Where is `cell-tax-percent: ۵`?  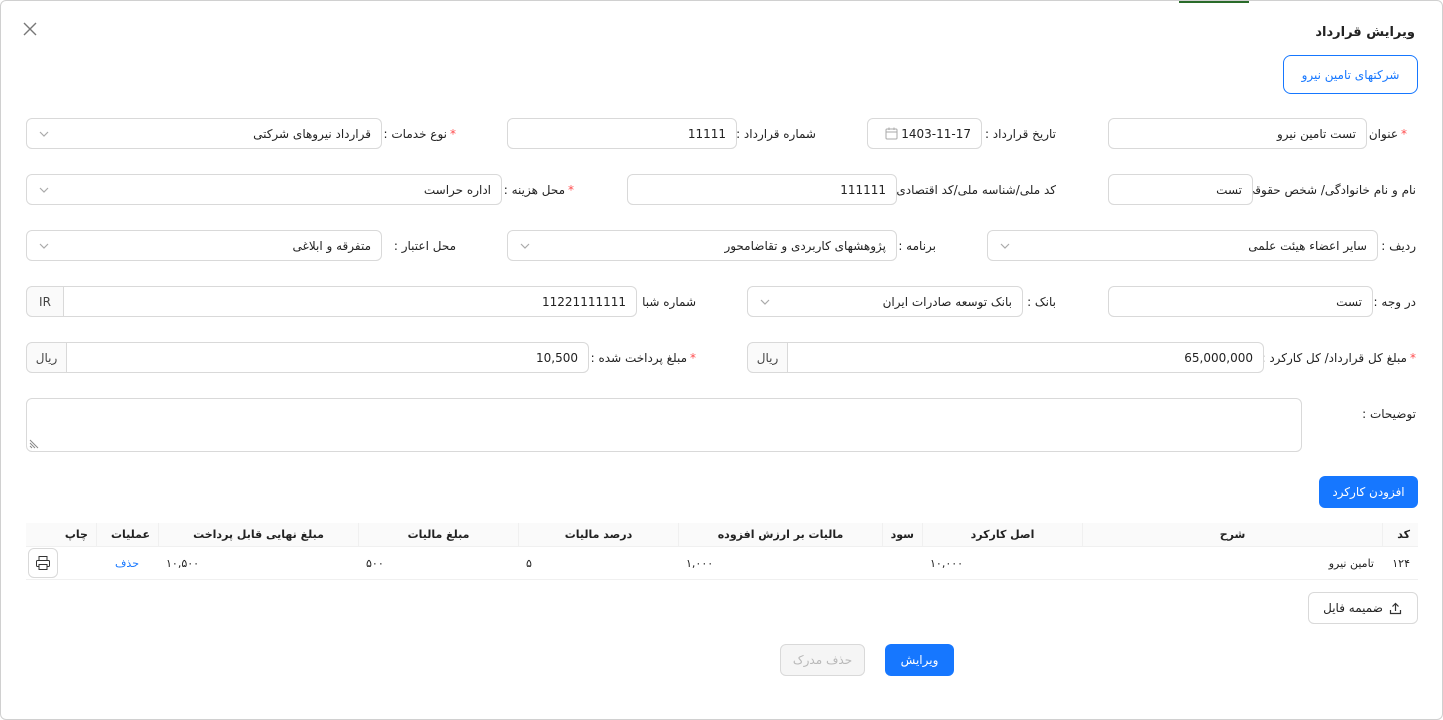
cell-tax-percent: ۵ is located at coordinates (529, 563).